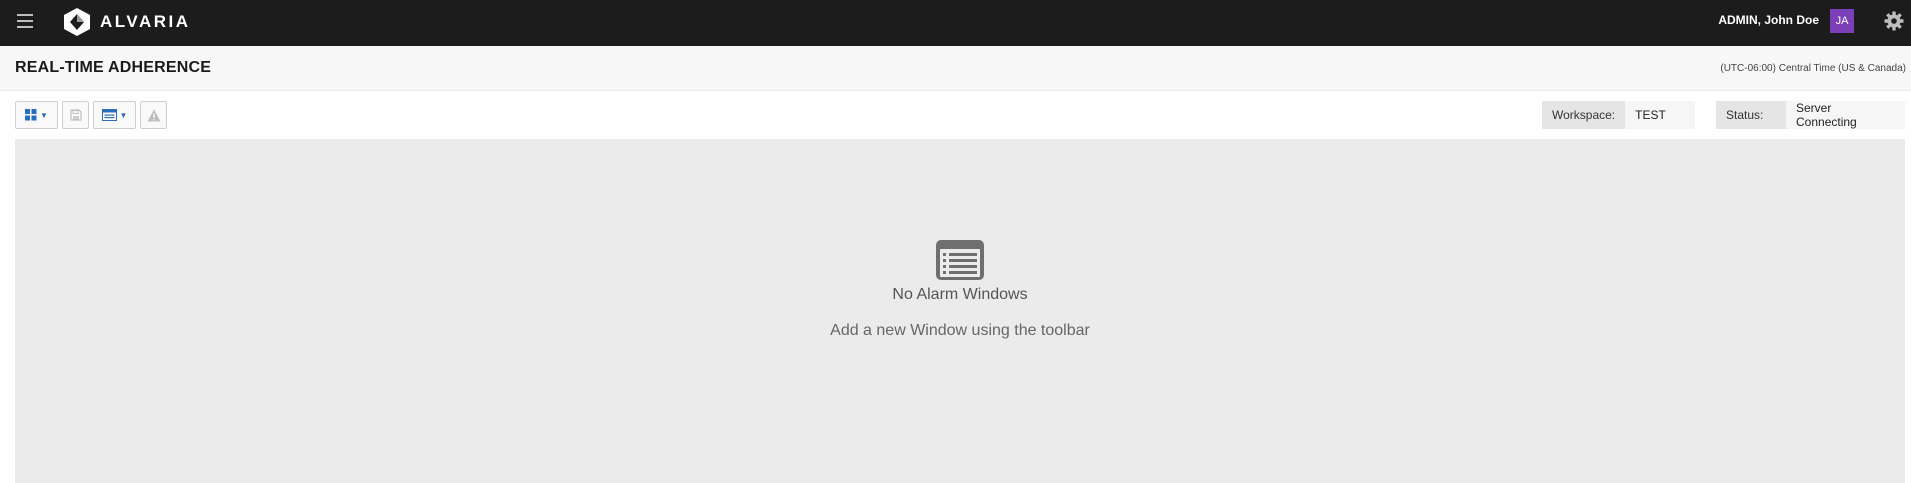 This screenshot has height=483, width=1911. I want to click on timezone-label: (UTC-06:00) Central Time (US & Canada), so click(1813, 68).